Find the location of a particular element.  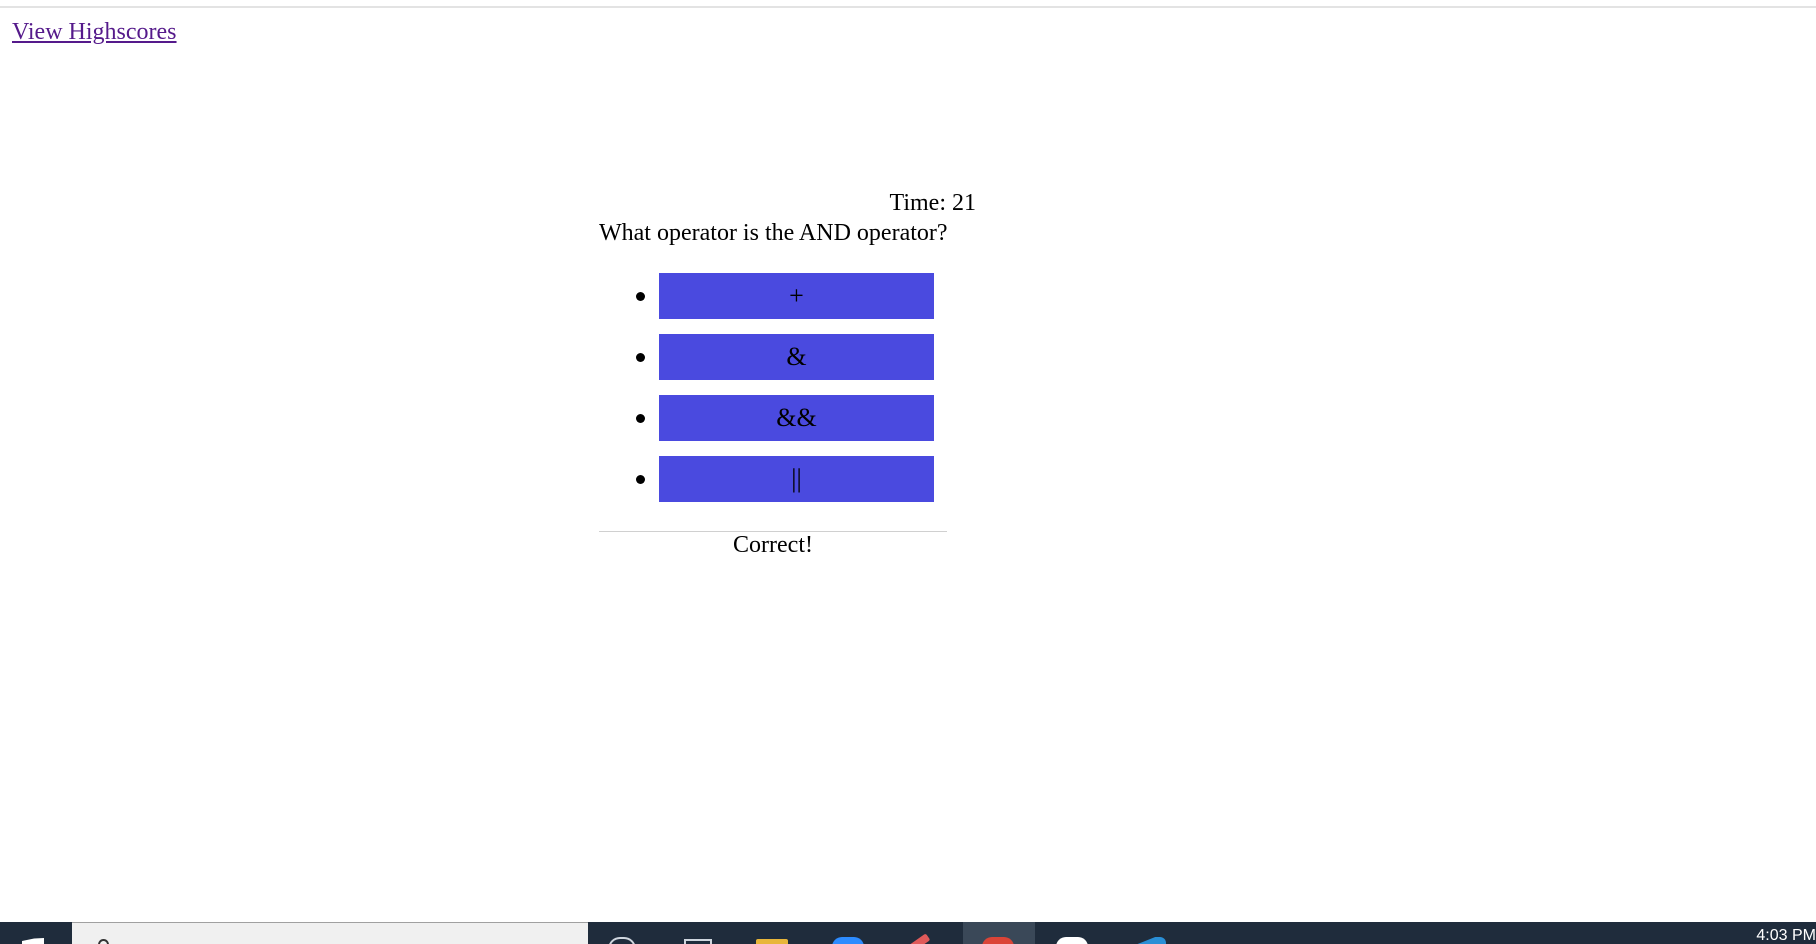

browser-top-border is located at coordinates (908, 4).